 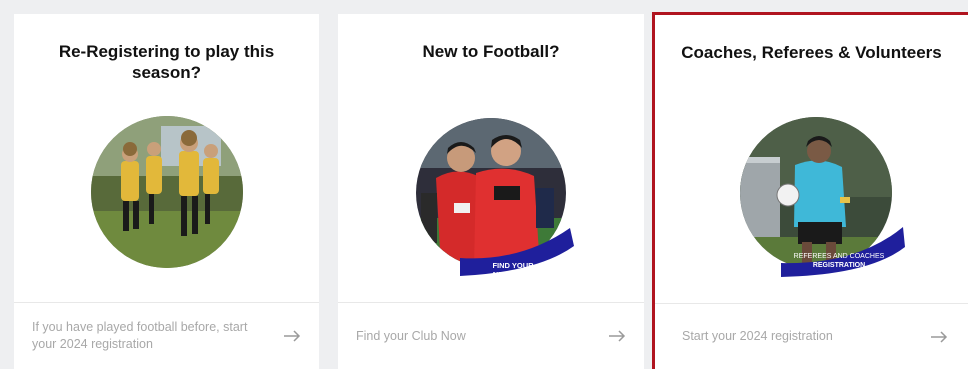 I want to click on card-title: Coaches, Referees & Volunteers, so click(x=811, y=52).